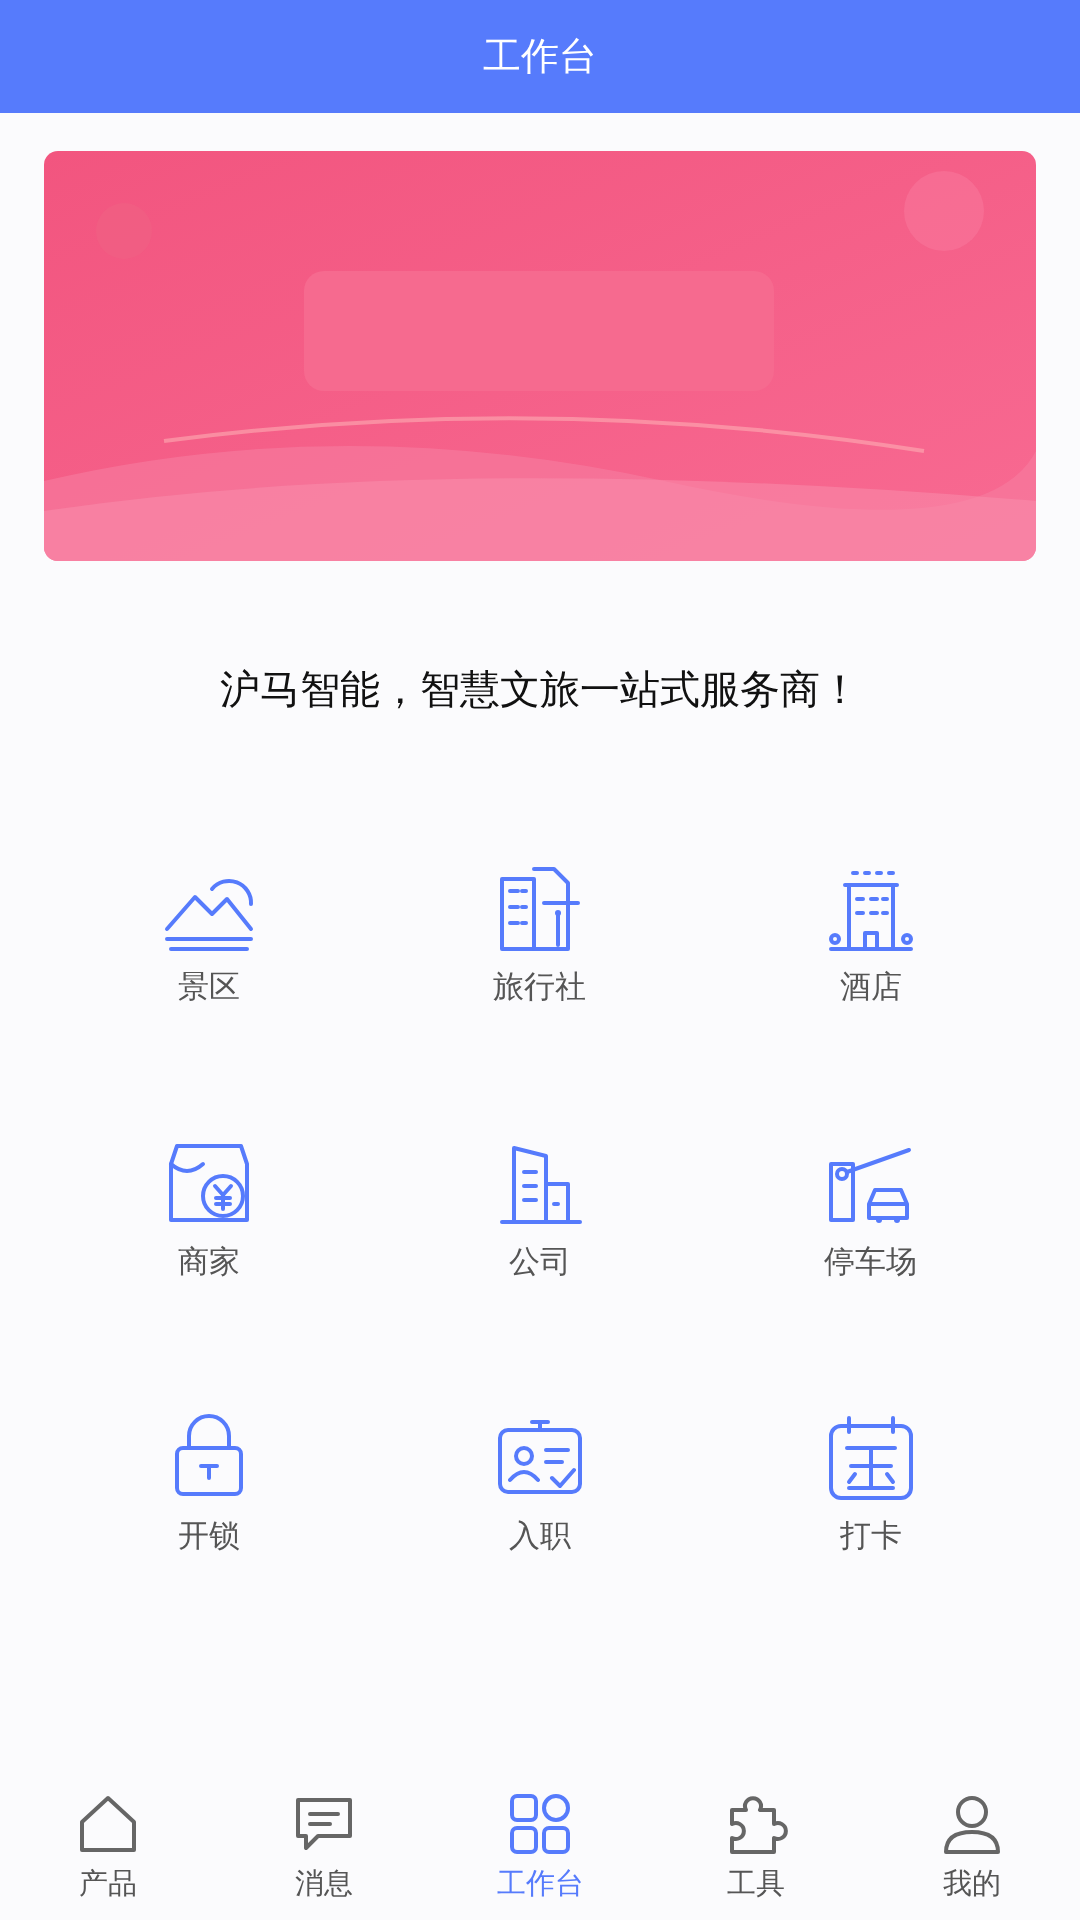 The height and width of the screenshot is (1920, 1080). Describe the element at coordinates (540, 1850) in the screenshot. I see `tab-bar-item: 工作台` at that location.